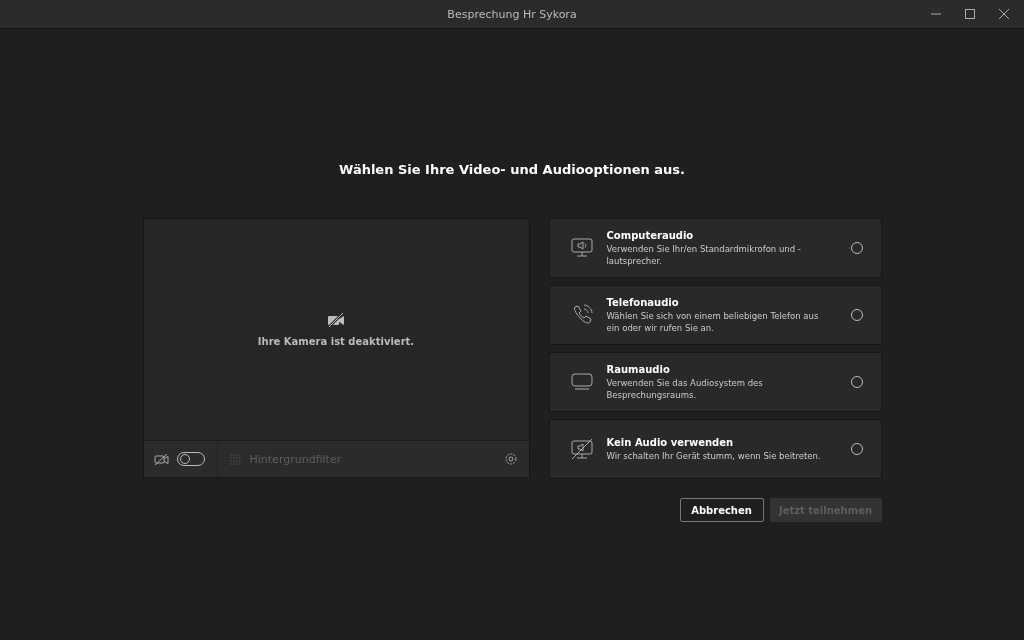  What do you see at coordinates (704, 254) in the screenshot?
I see `option-description: Verwenden Sie Ihr/en Standardmikrofon und -lautsprecher.` at bounding box center [704, 254].